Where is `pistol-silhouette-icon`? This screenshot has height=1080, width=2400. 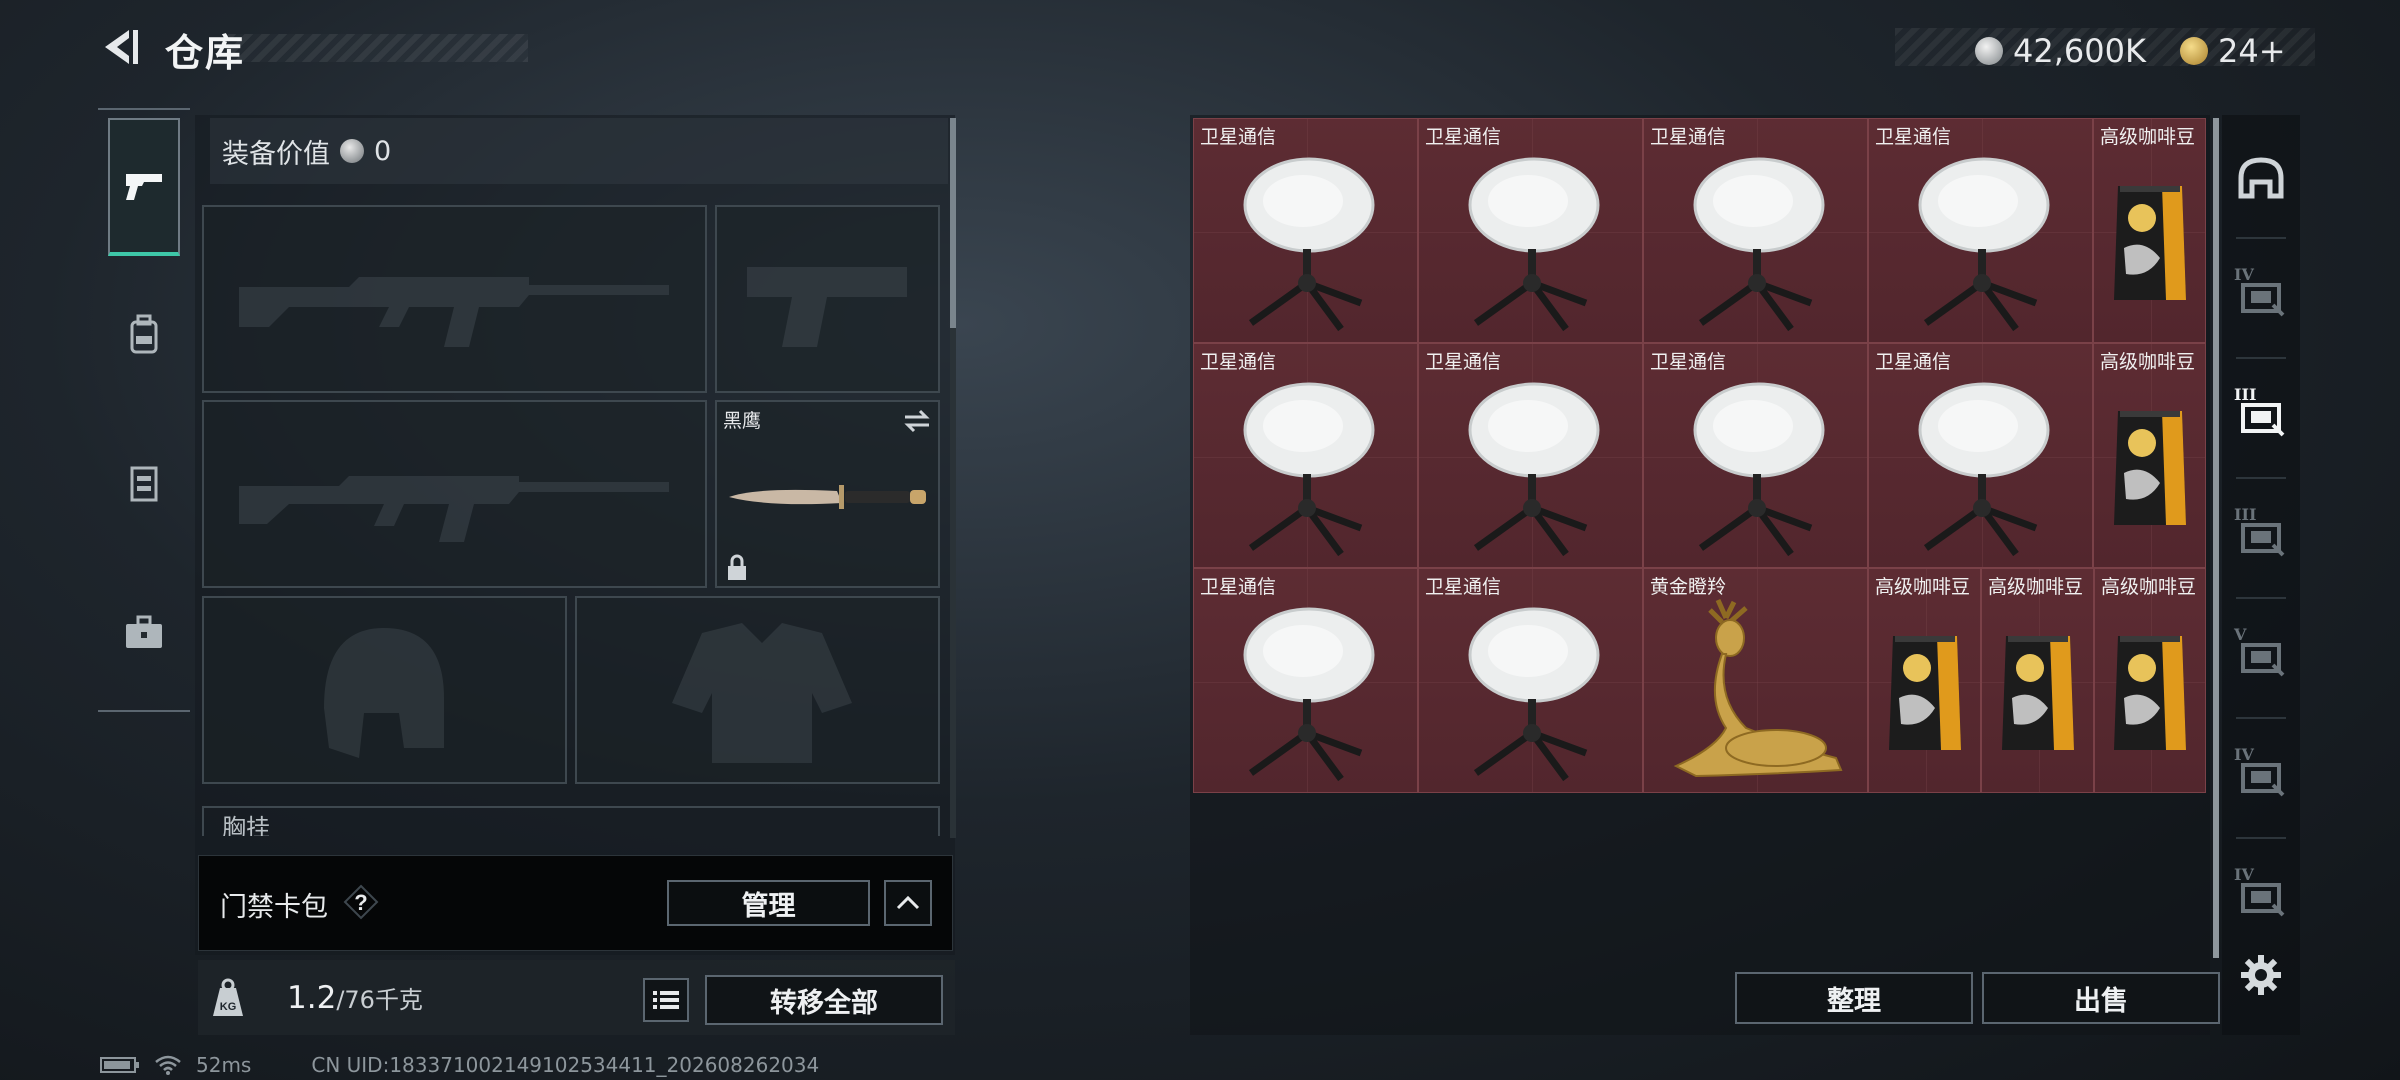 pistol-silhouette-icon is located at coordinates (827, 307).